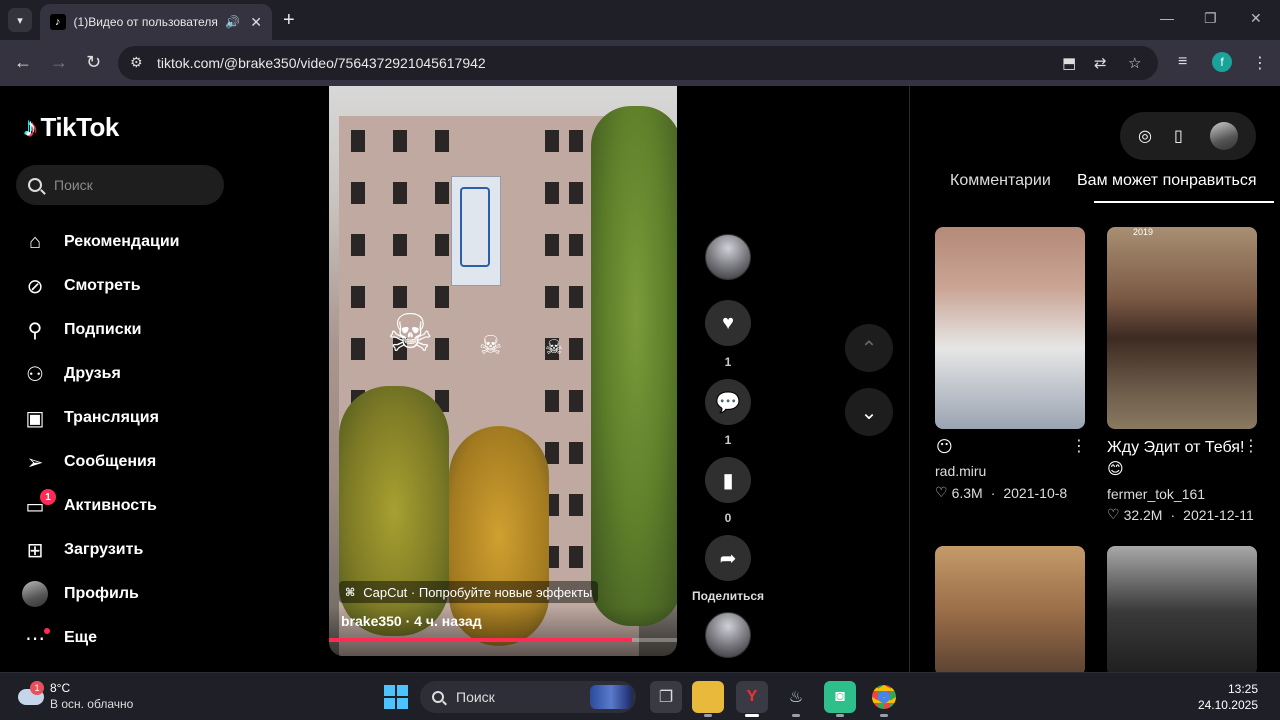 This screenshot has height=720, width=1280. I want to click on system-clock: 13:25 24.10.2025, so click(1228, 697).